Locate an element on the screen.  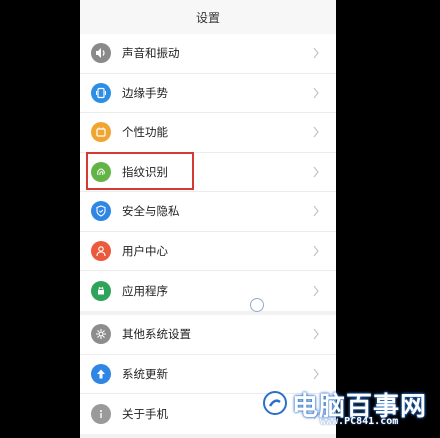
watermark: 电脑百事网 www.PC841.com is located at coordinates (350, 409).